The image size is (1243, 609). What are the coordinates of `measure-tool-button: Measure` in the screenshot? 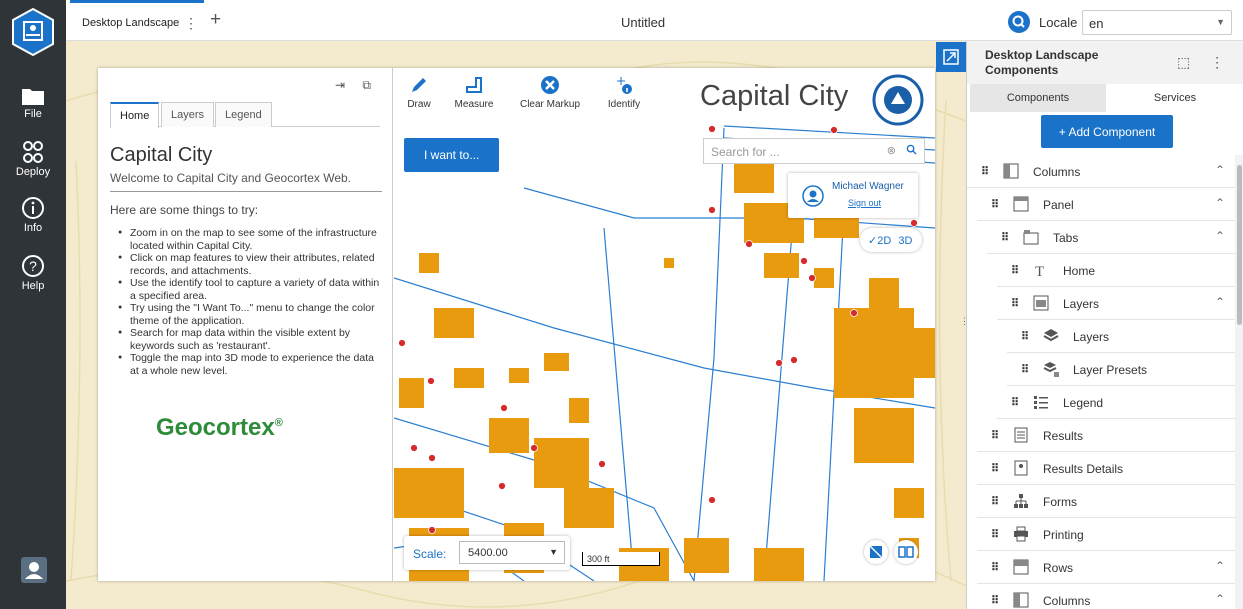 It's located at (474, 92).